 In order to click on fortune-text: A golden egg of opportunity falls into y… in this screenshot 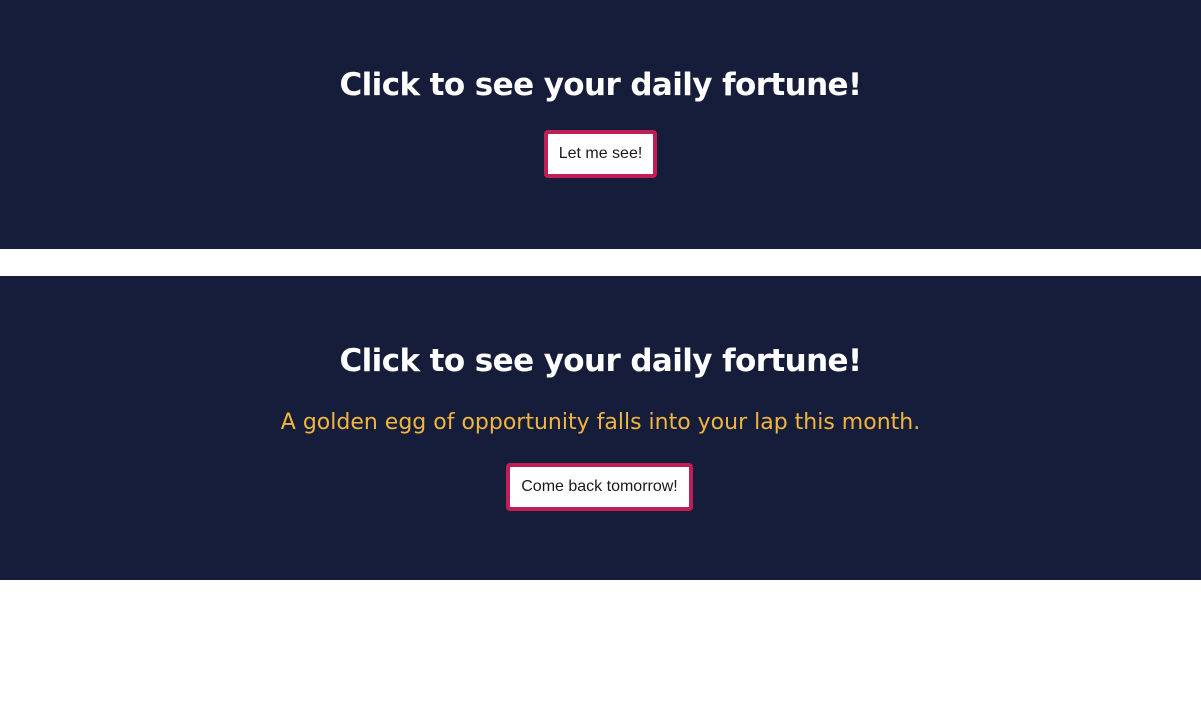, I will do `click(600, 422)`.